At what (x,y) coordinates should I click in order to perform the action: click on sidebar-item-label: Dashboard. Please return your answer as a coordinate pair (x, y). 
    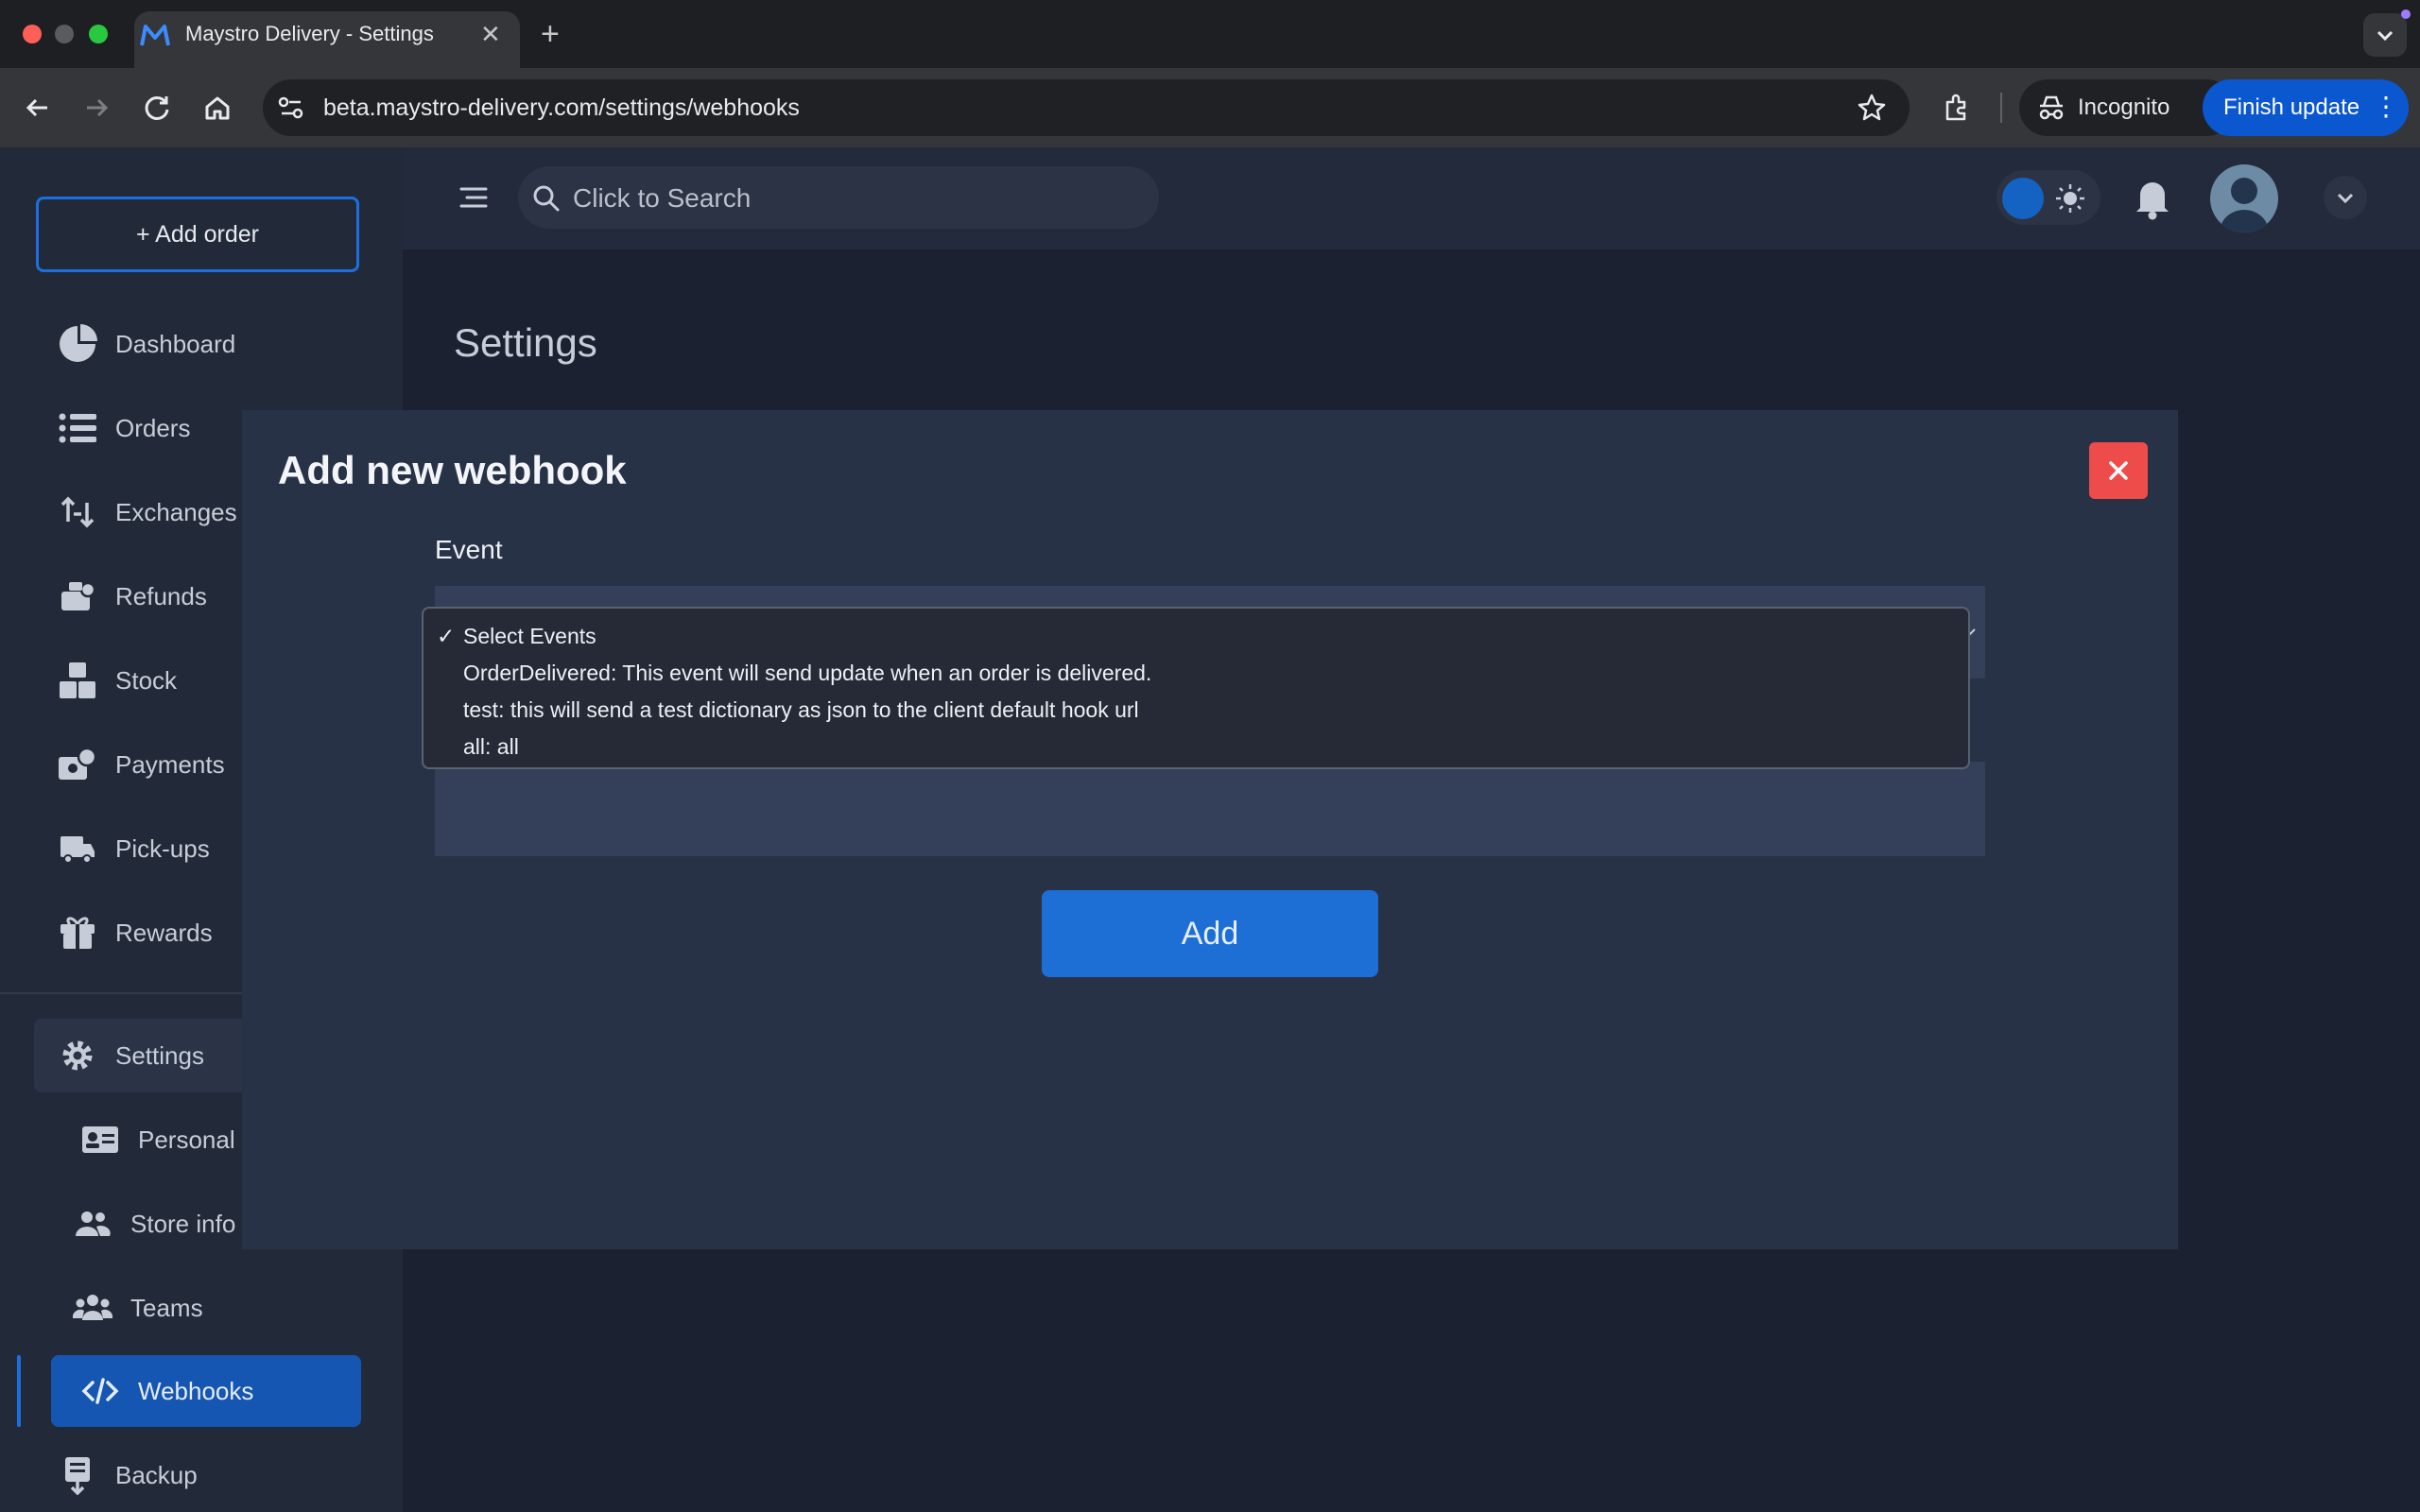
    Looking at the image, I should click on (175, 343).